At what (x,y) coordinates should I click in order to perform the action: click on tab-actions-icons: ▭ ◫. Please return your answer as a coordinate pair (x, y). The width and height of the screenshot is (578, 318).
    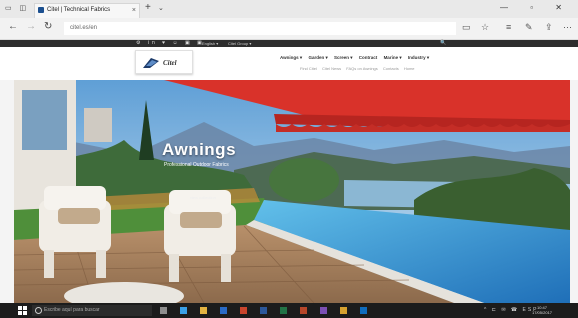
    Looking at the image, I should click on (17, 8).